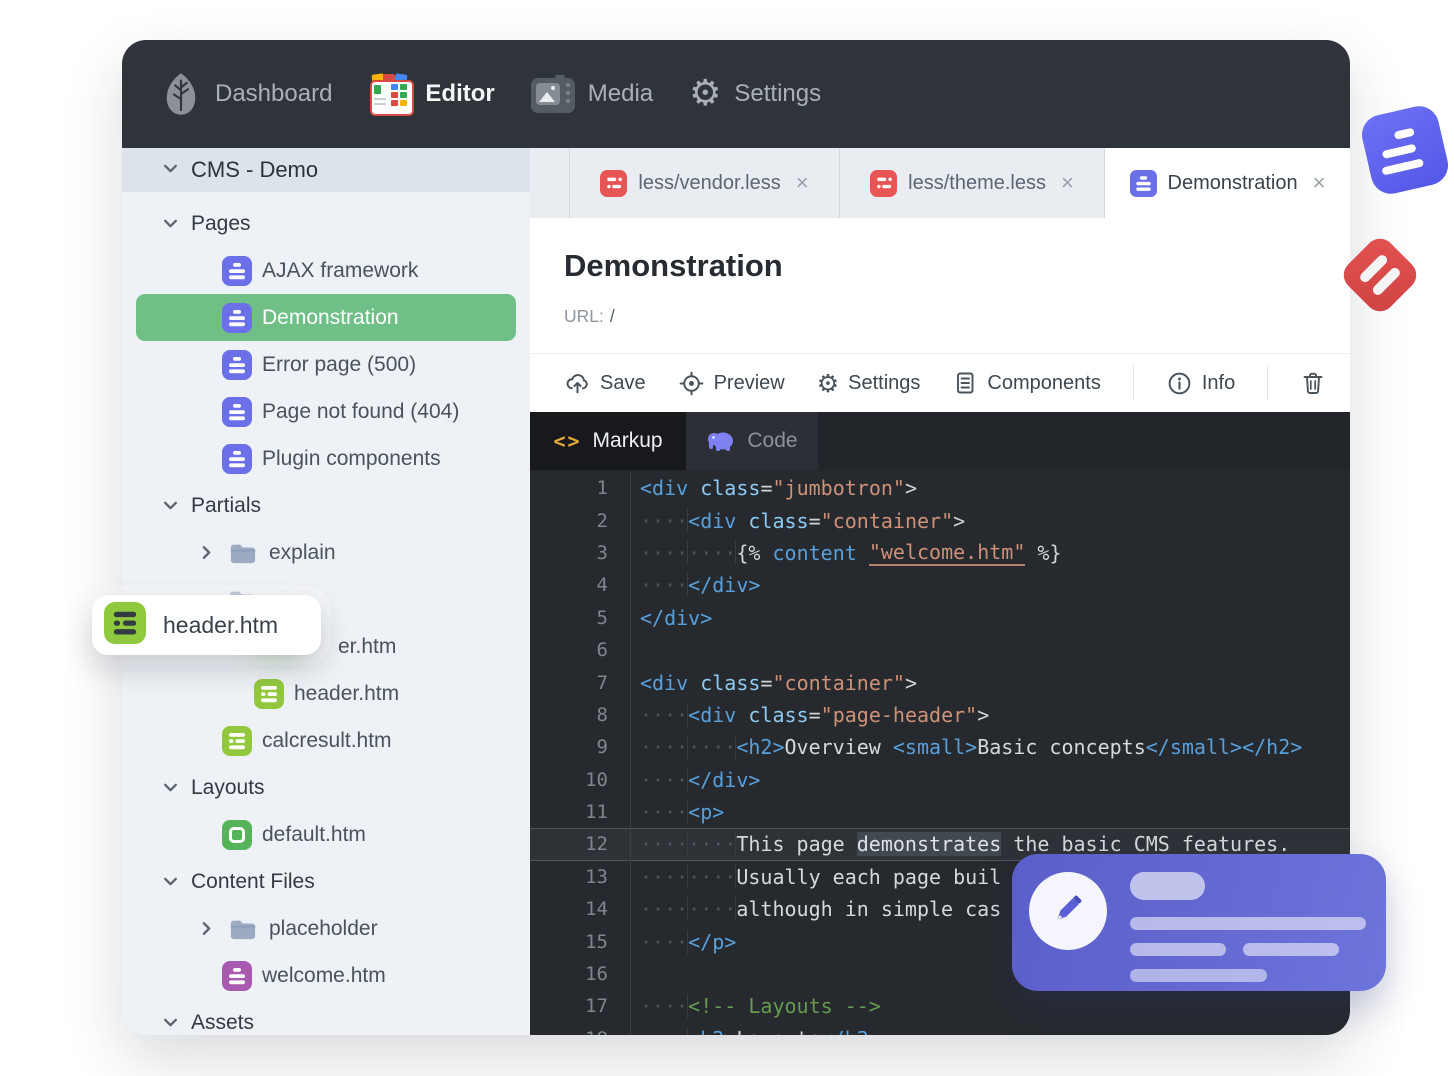 This screenshot has width=1454, height=1076. What do you see at coordinates (326, 834) in the screenshot?
I see `sidebar-item-default-htm: default.htm` at bounding box center [326, 834].